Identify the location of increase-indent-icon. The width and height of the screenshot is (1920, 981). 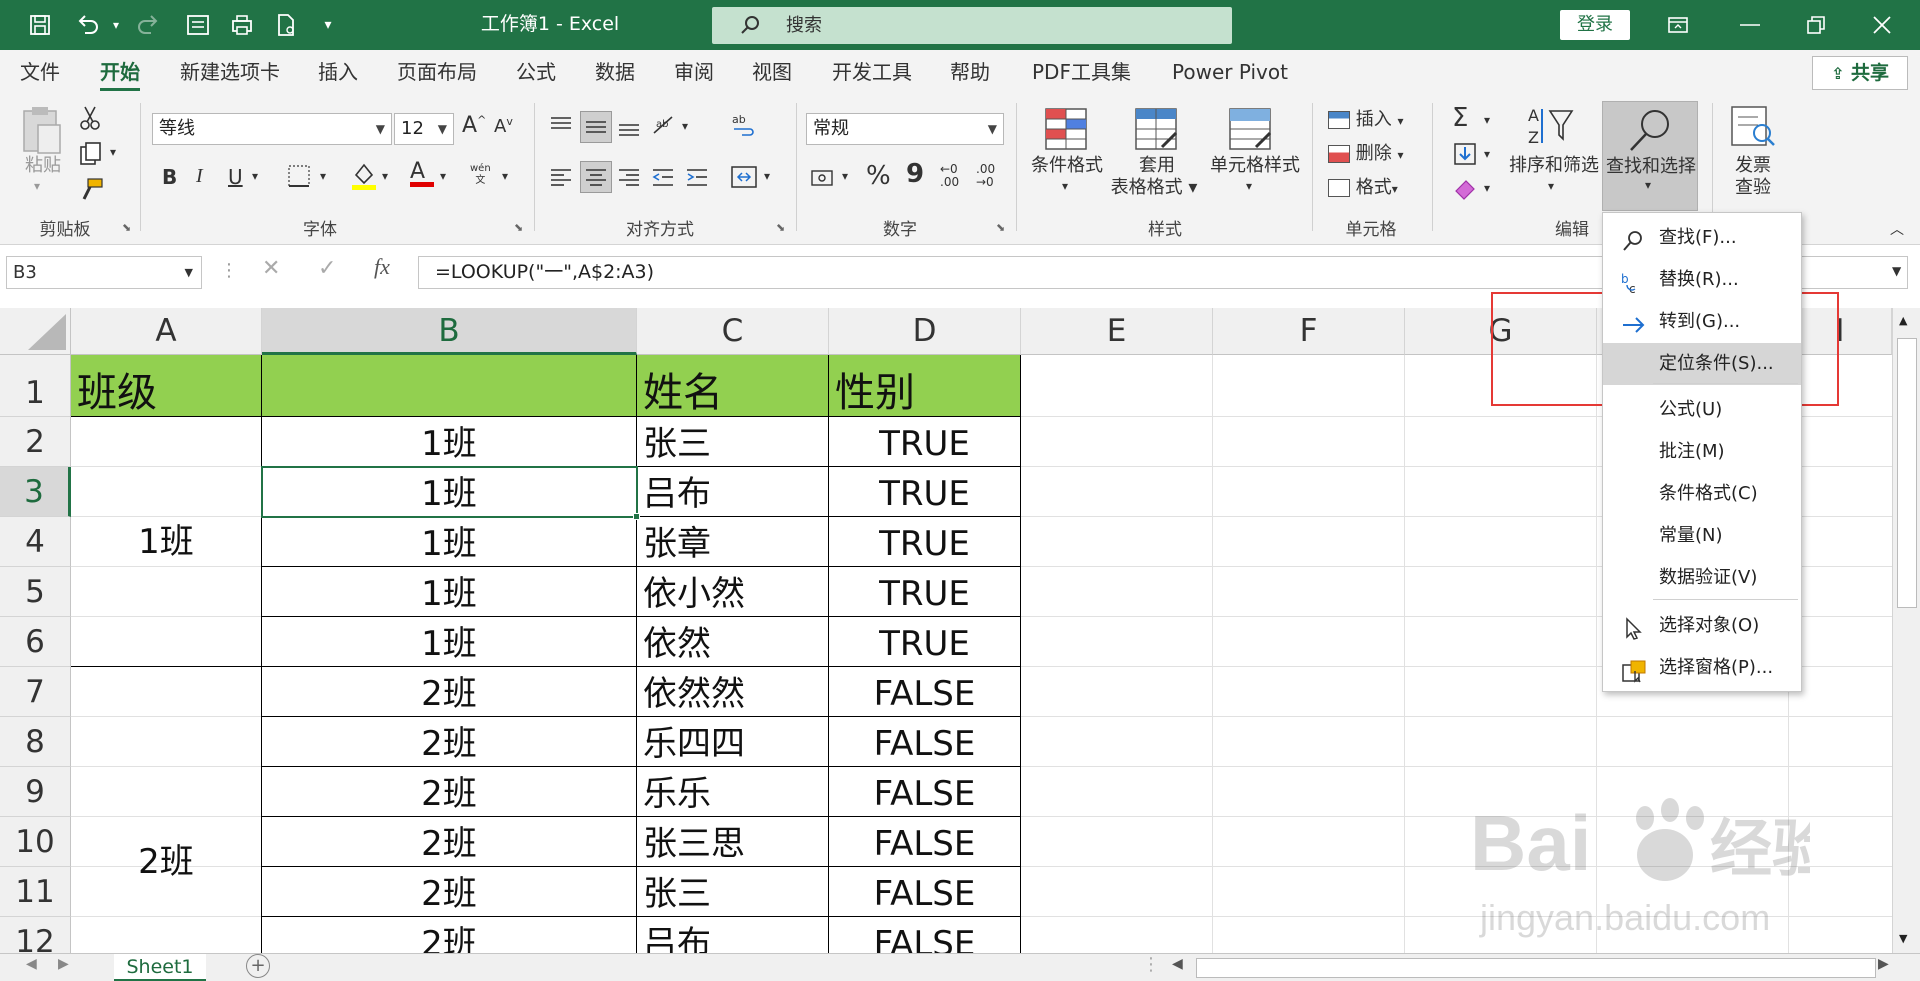
(698, 179).